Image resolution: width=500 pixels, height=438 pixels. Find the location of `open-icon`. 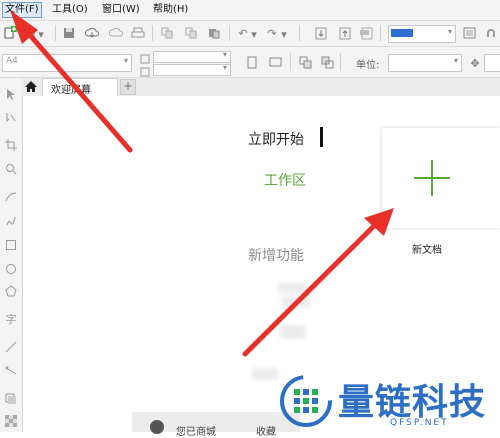

open-icon is located at coordinates (29, 33).